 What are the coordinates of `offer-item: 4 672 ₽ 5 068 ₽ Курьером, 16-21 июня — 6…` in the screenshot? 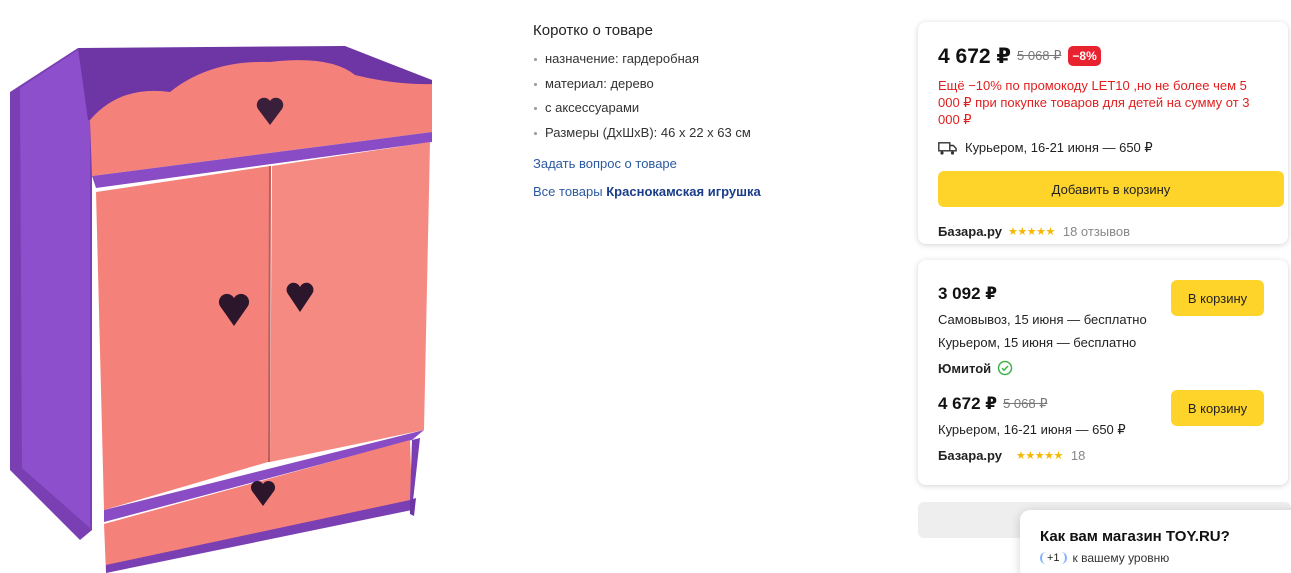 It's located at (1103, 427).